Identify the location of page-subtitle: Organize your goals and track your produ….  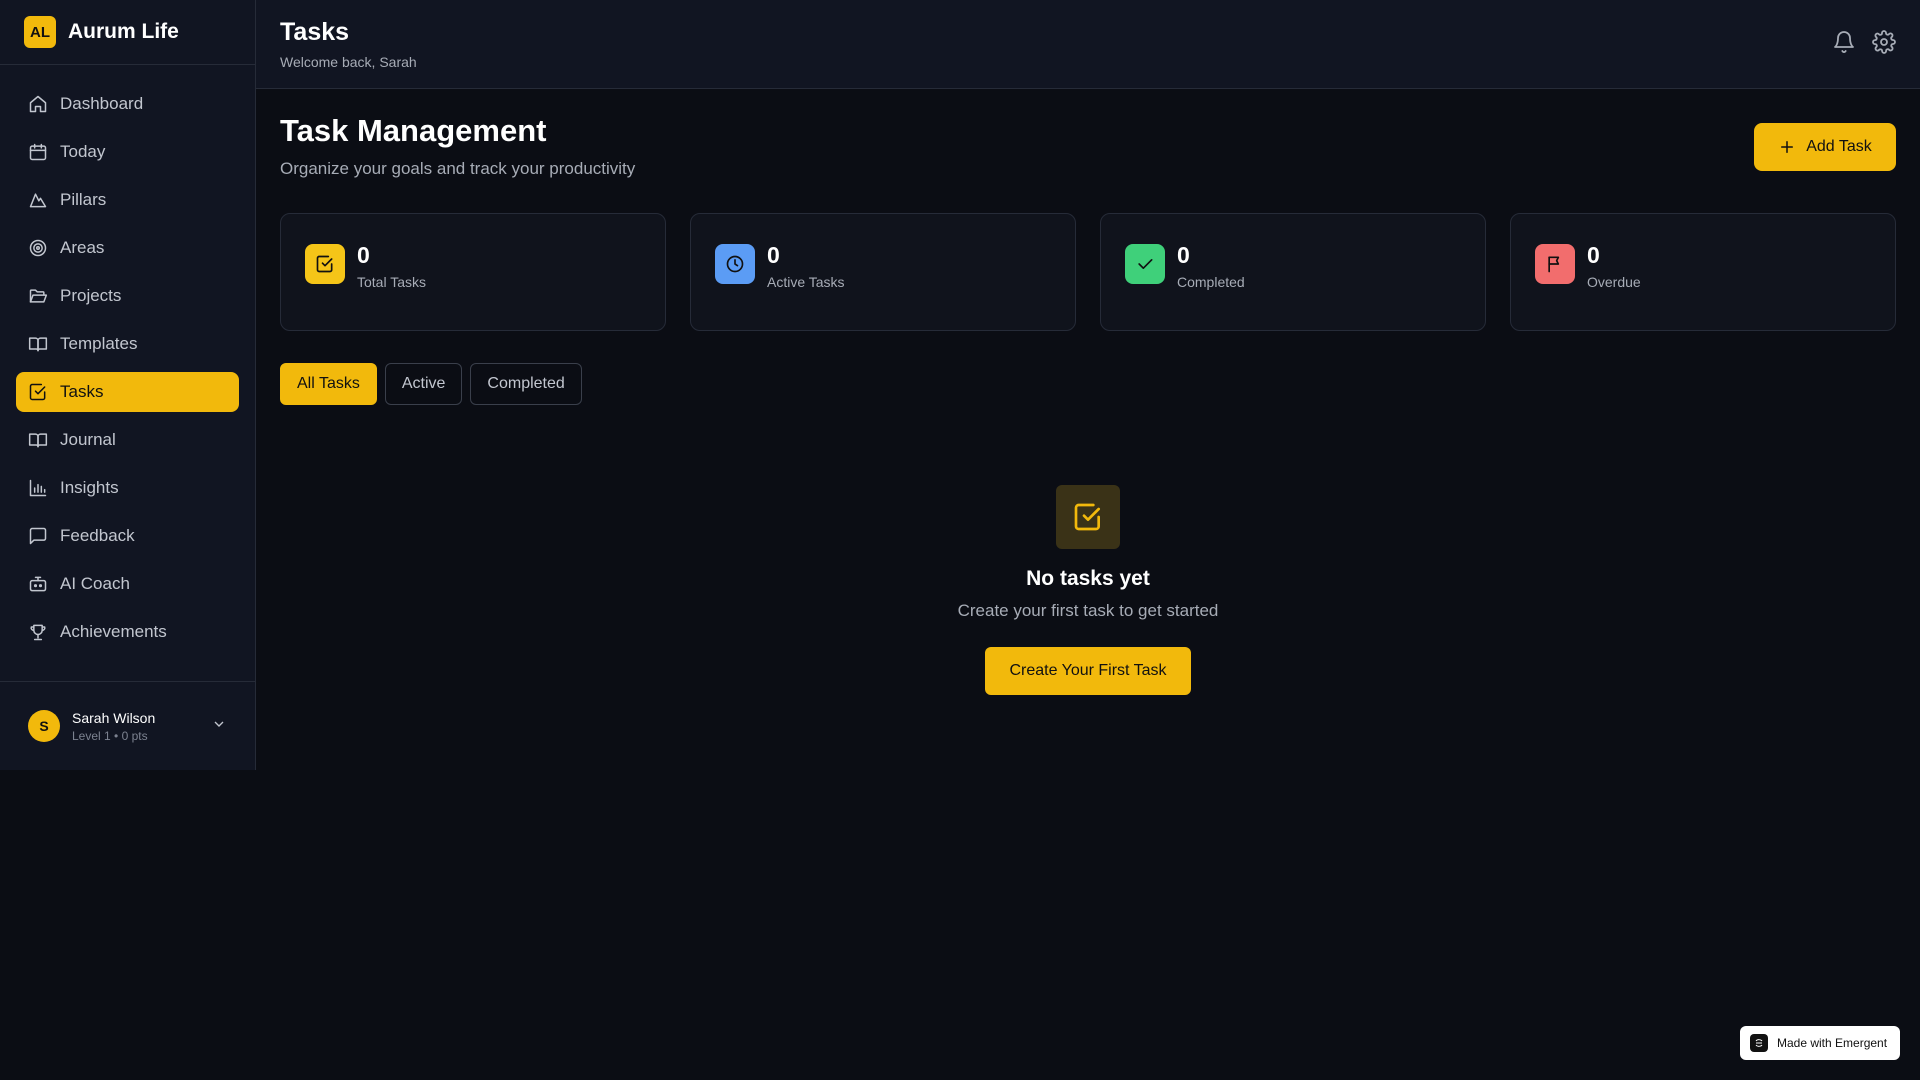
(458, 168).